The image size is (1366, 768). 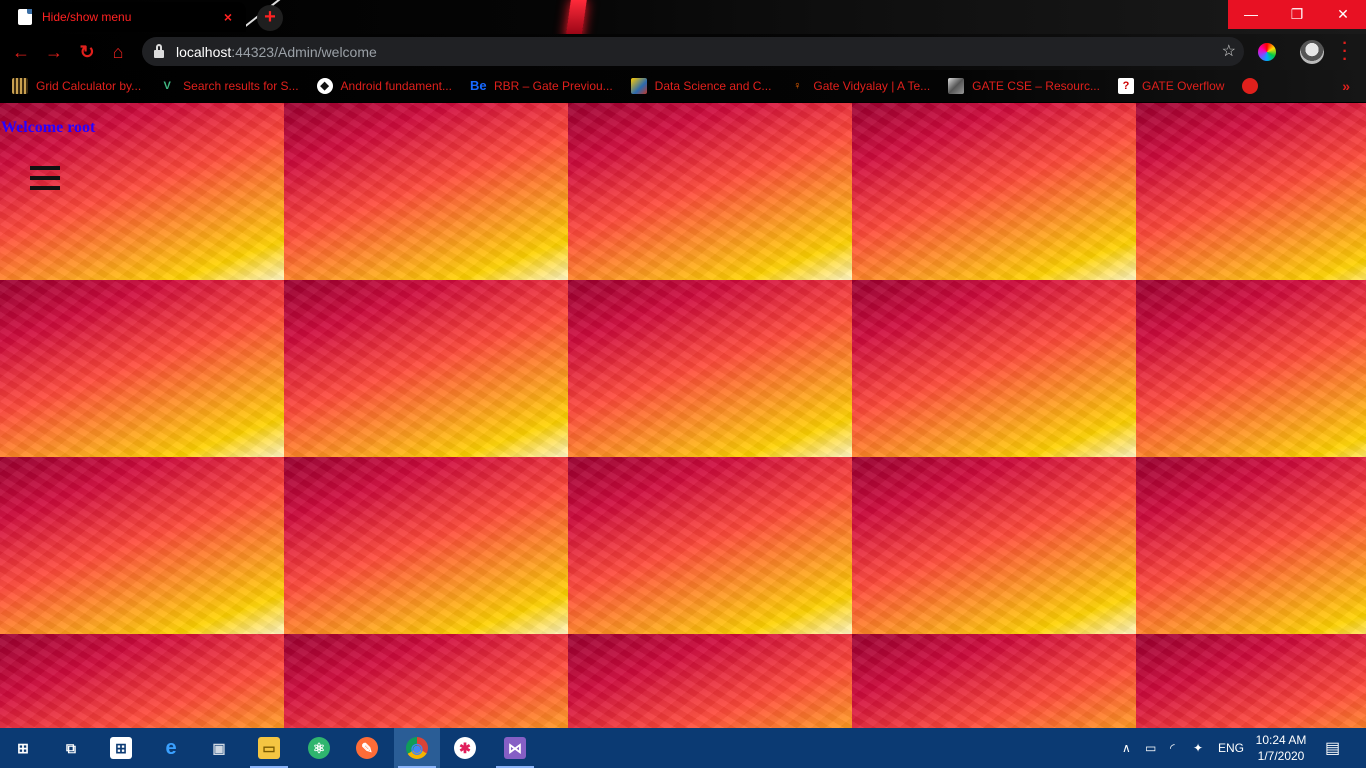 I want to click on folder-icon: ▭, so click(x=269, y=748).